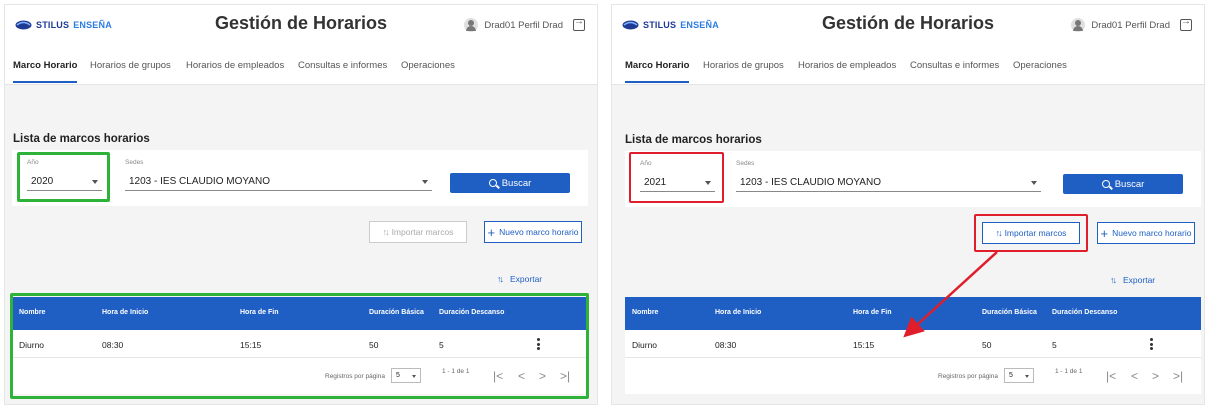 The height and width of the screenshot is (409, 1209). What do you see at coordinates (64, 181) in the screenshot?
I see `year-select: 2020` at bounding box center [64, 181].